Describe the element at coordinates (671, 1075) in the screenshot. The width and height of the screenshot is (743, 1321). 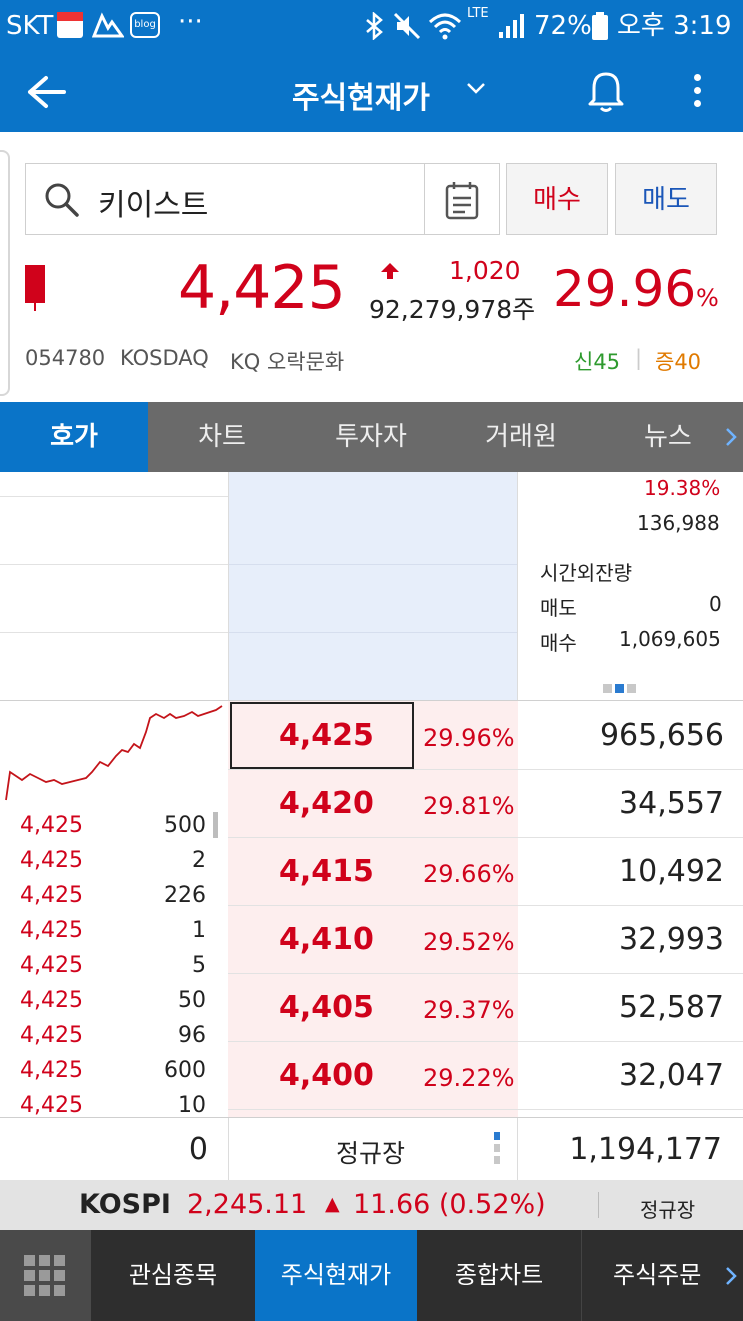
I see `bid-qty: 32,047` at that location.